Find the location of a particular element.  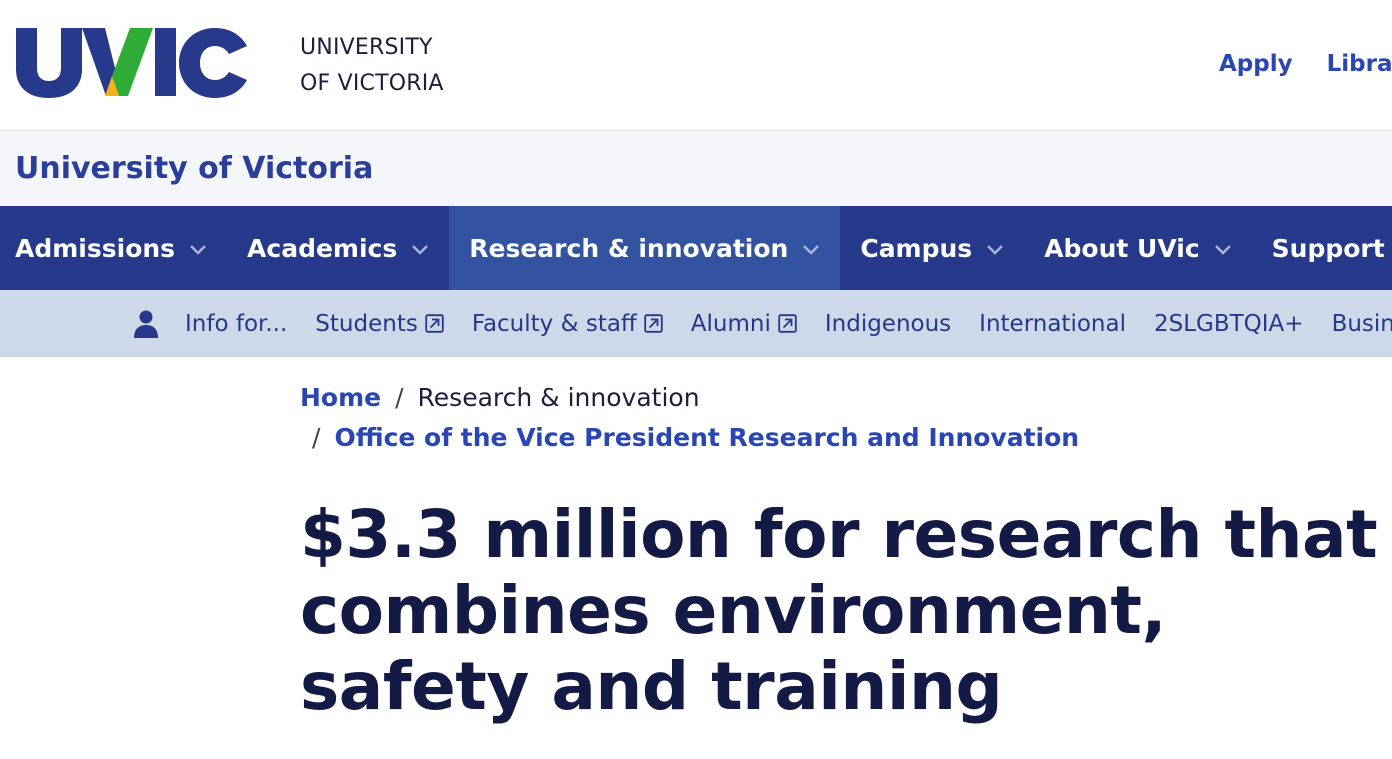

nav-item-support-uvic: Support UVic is located at coordinates (1322, 248).